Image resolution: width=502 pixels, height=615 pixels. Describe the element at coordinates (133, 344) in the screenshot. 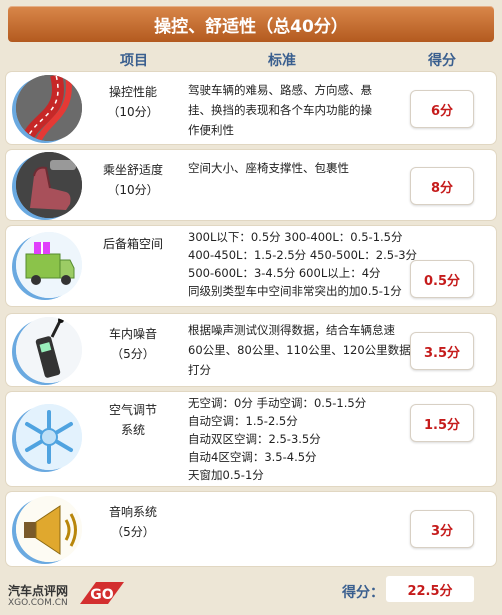

I see `row-item-label: 车内噪音 （5分）` at that location.